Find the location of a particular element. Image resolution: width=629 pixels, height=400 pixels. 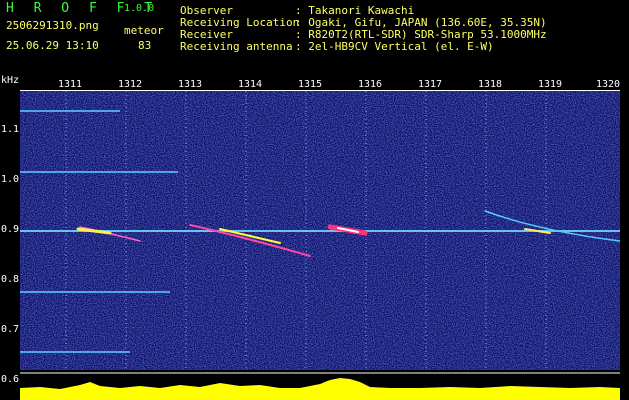

level-fill is located at coordinates (320, 389).